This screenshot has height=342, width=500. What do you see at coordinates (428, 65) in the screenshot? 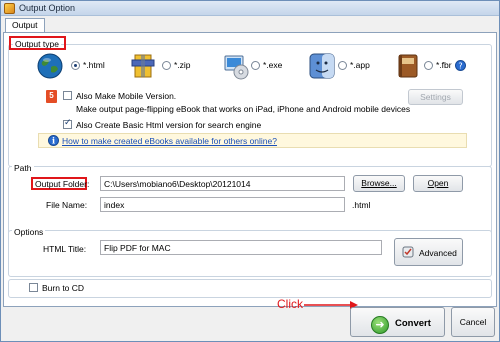
I see `format-fbr-radio` at bounding box center [428, 65].